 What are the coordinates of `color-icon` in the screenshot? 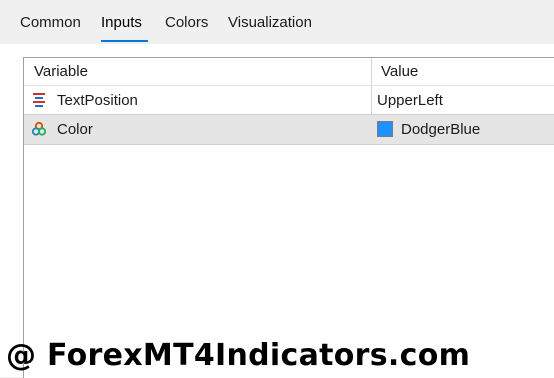 It's located at (39, 129).